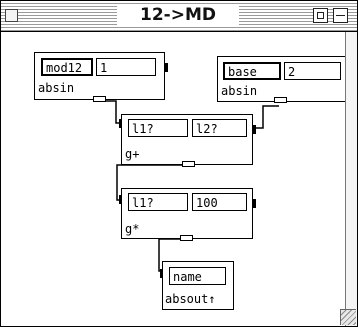  I want to click on mod12-object-label: absin, so click(56, 88).